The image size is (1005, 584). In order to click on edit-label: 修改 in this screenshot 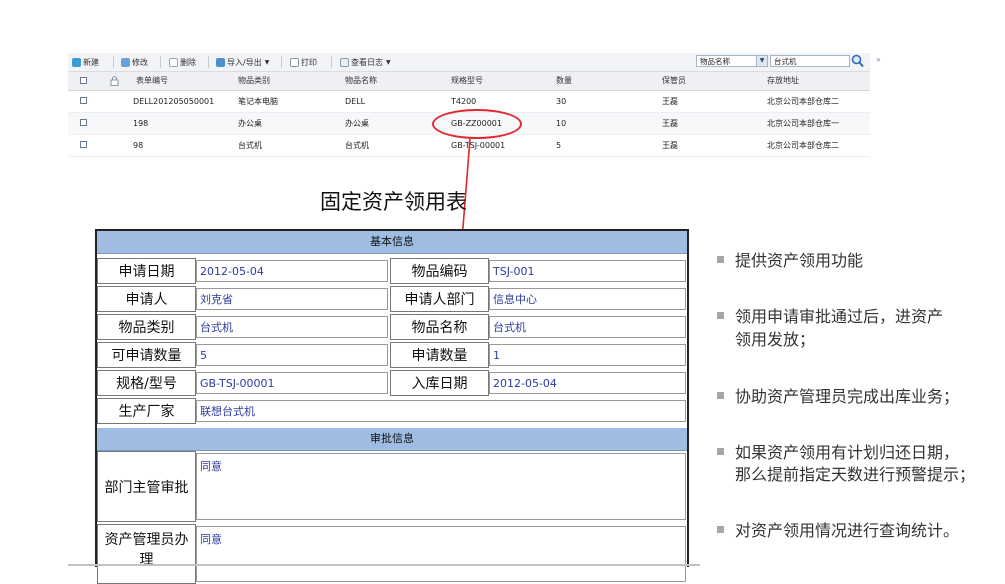, I will do `click(140, 62)`.